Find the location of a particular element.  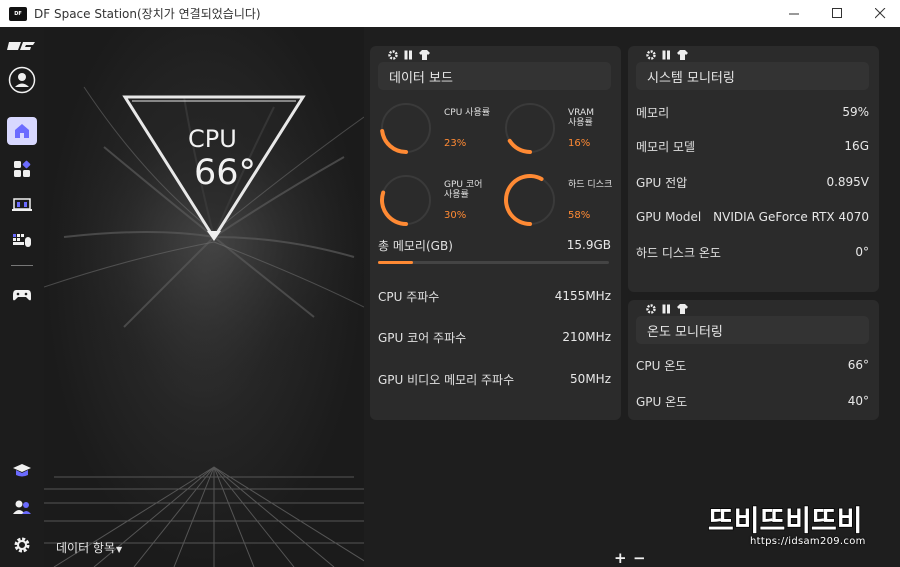

sidebar-item-gamepad is located at coordinates (22, 295).